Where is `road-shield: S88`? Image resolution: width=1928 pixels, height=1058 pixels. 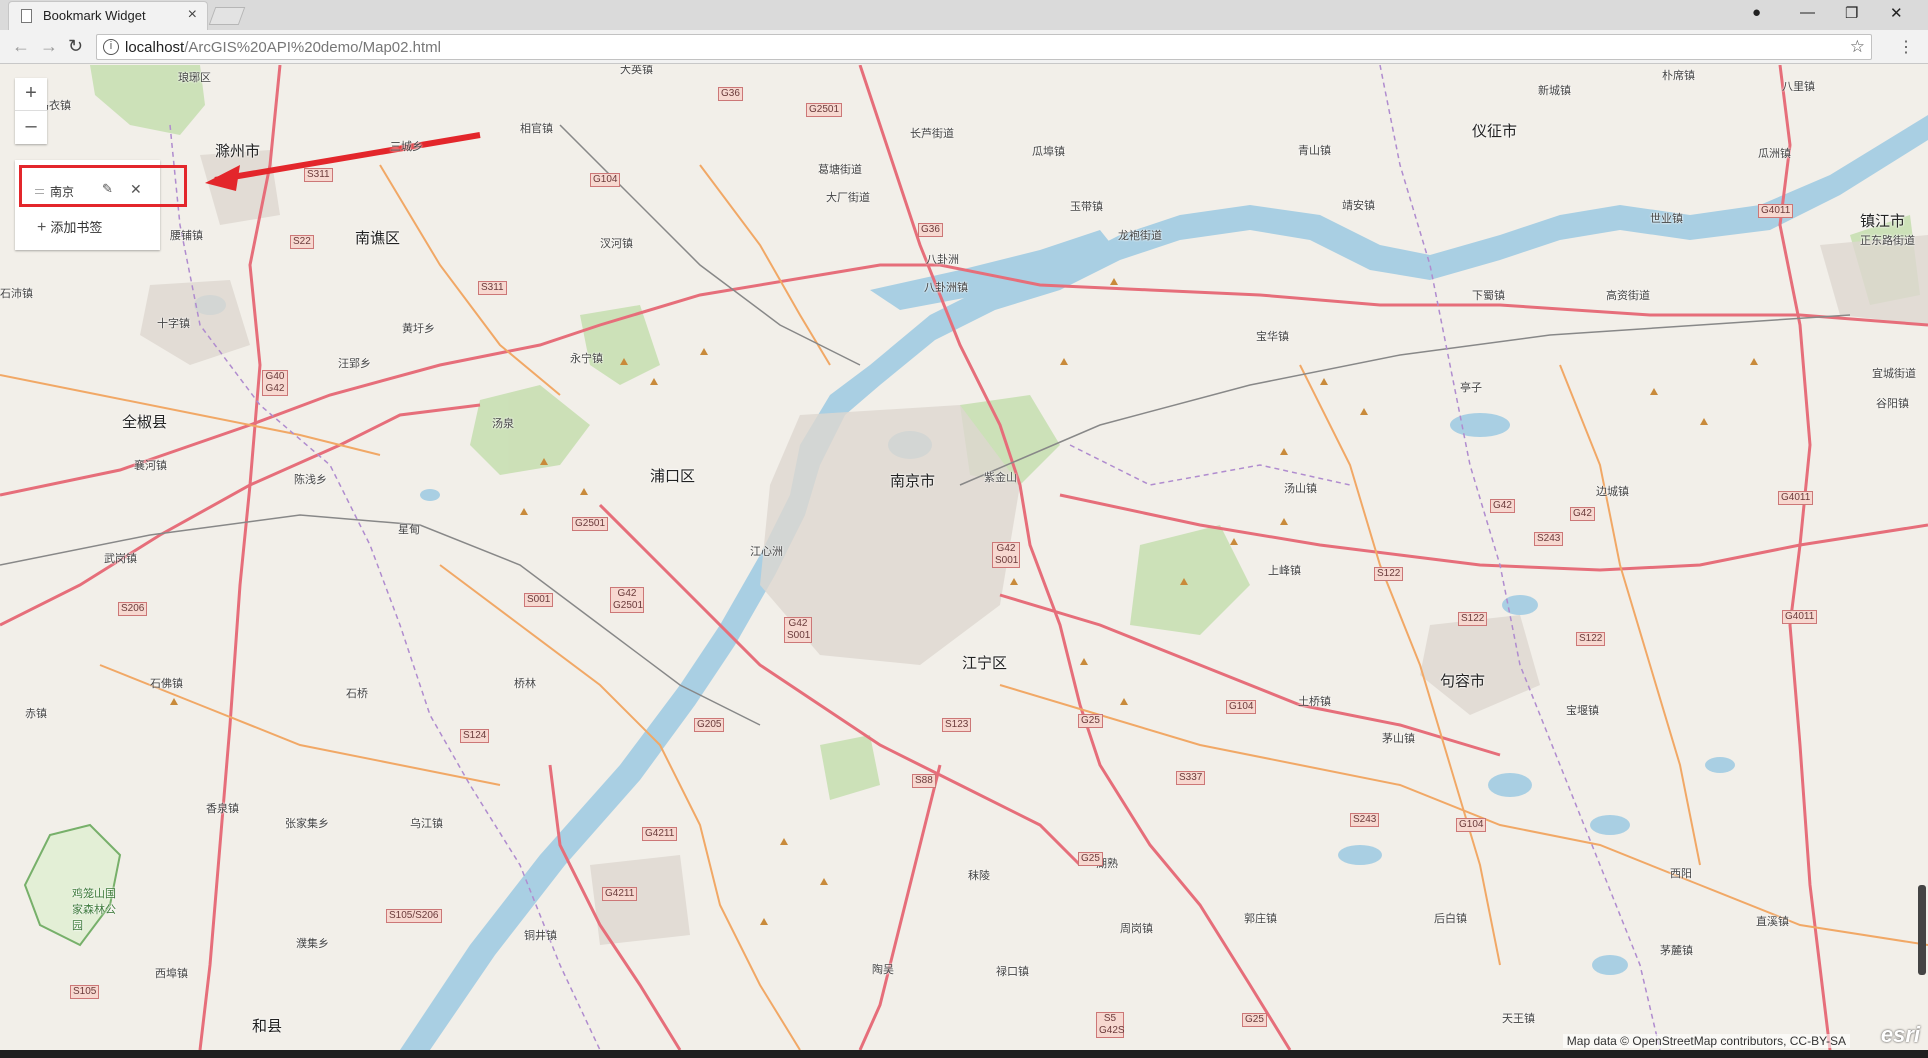 road-shield: S88 is located at coordinates (924, 781).